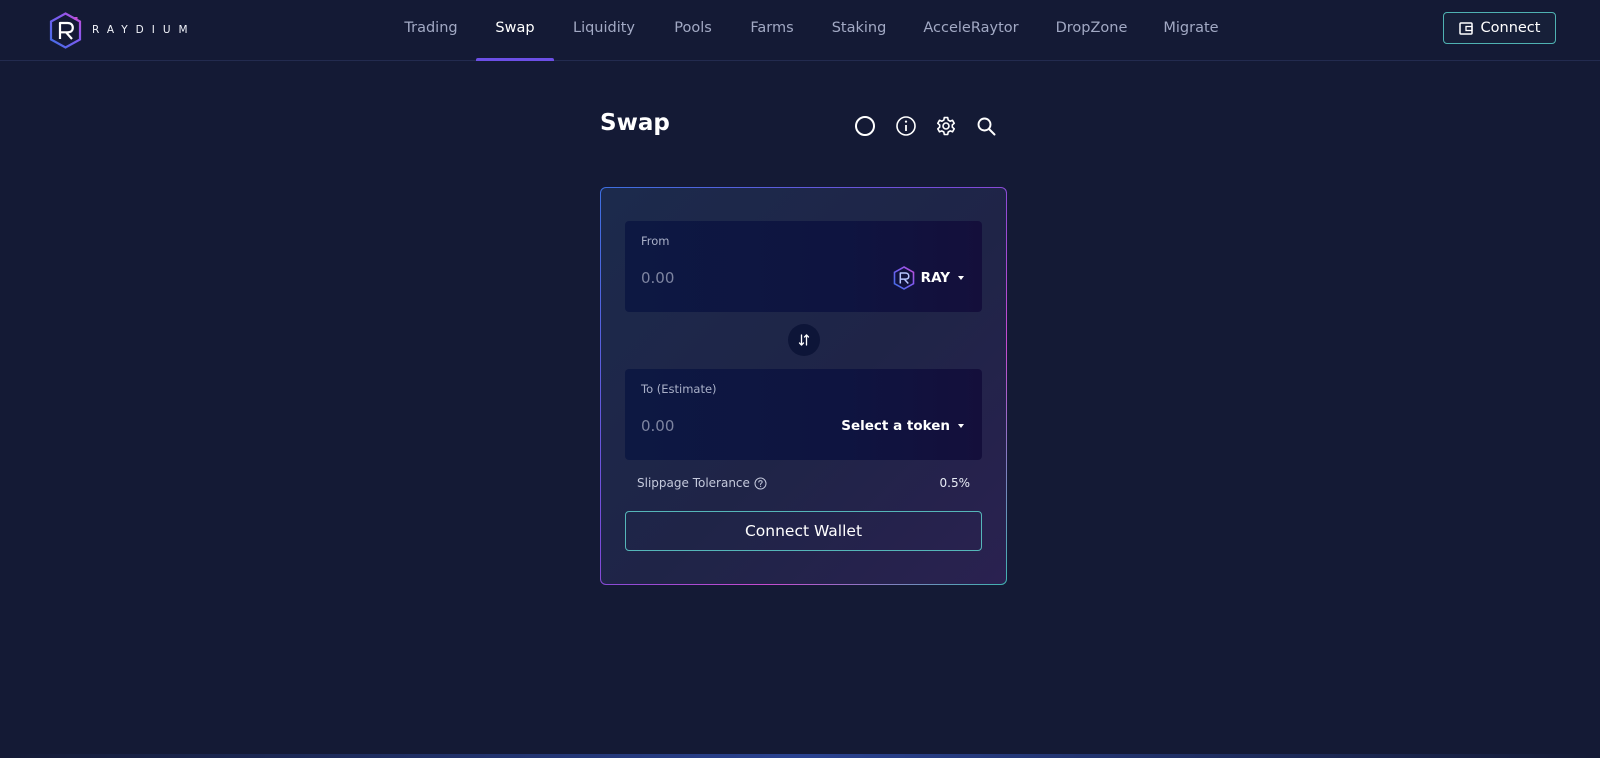 The image size is (1600, 758). I want to click on wallet-icon, so click(1465, 28).